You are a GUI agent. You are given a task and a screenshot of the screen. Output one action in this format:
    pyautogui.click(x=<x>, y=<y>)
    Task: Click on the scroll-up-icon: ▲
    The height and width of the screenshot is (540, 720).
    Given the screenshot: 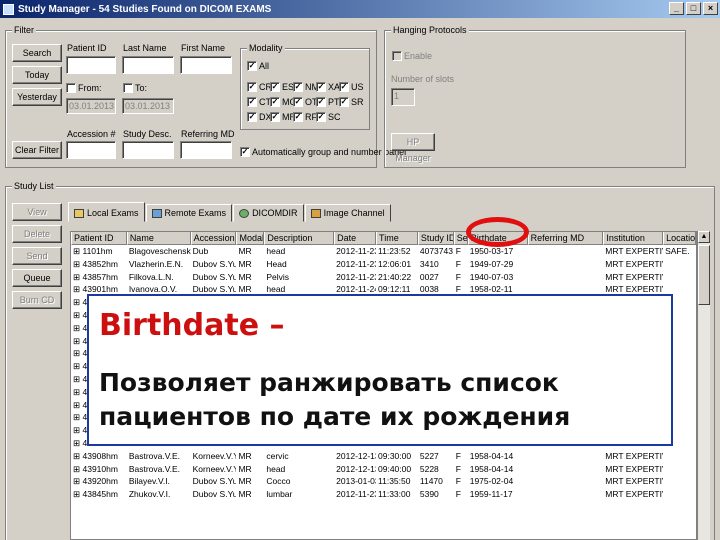 What is the action you would take?
    pyautogui.click(x=704, y=237)
    